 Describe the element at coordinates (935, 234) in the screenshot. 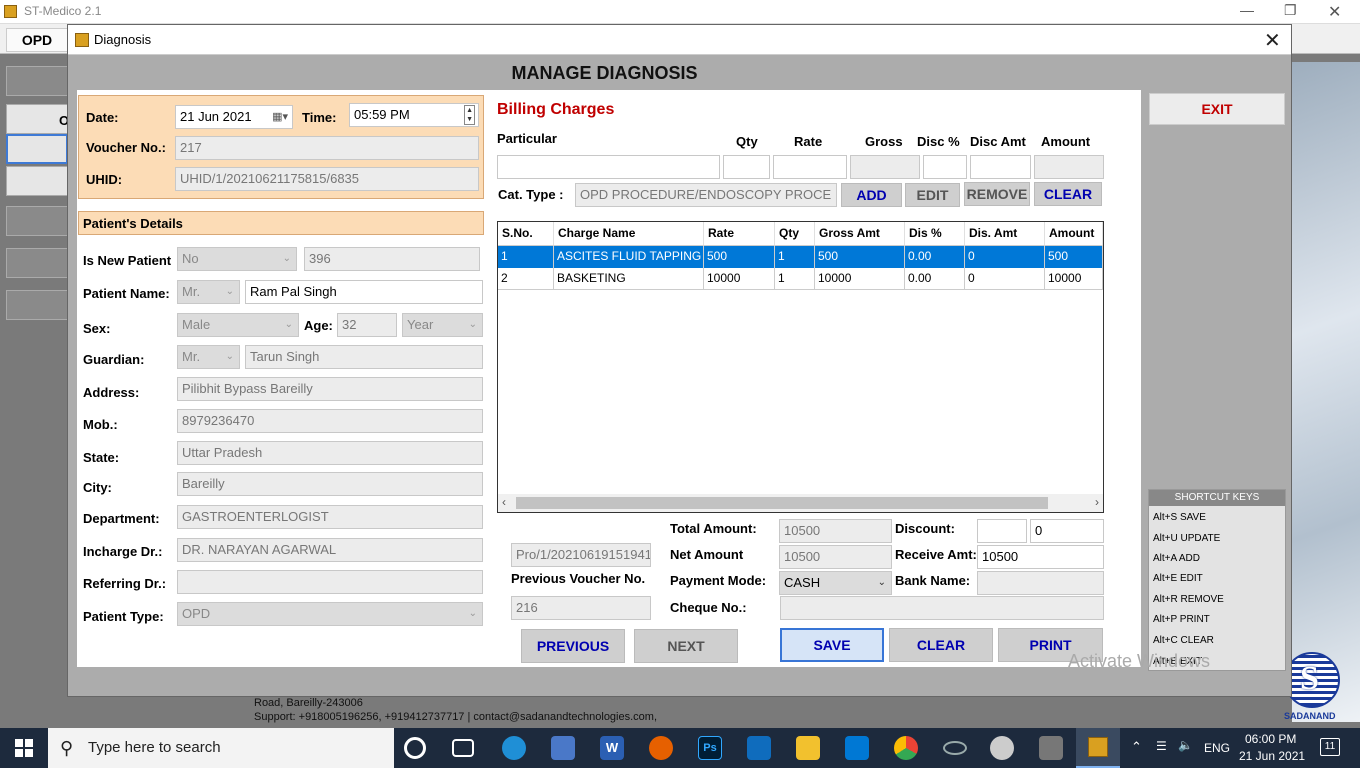

I see `column-header: Dis %` at that location.